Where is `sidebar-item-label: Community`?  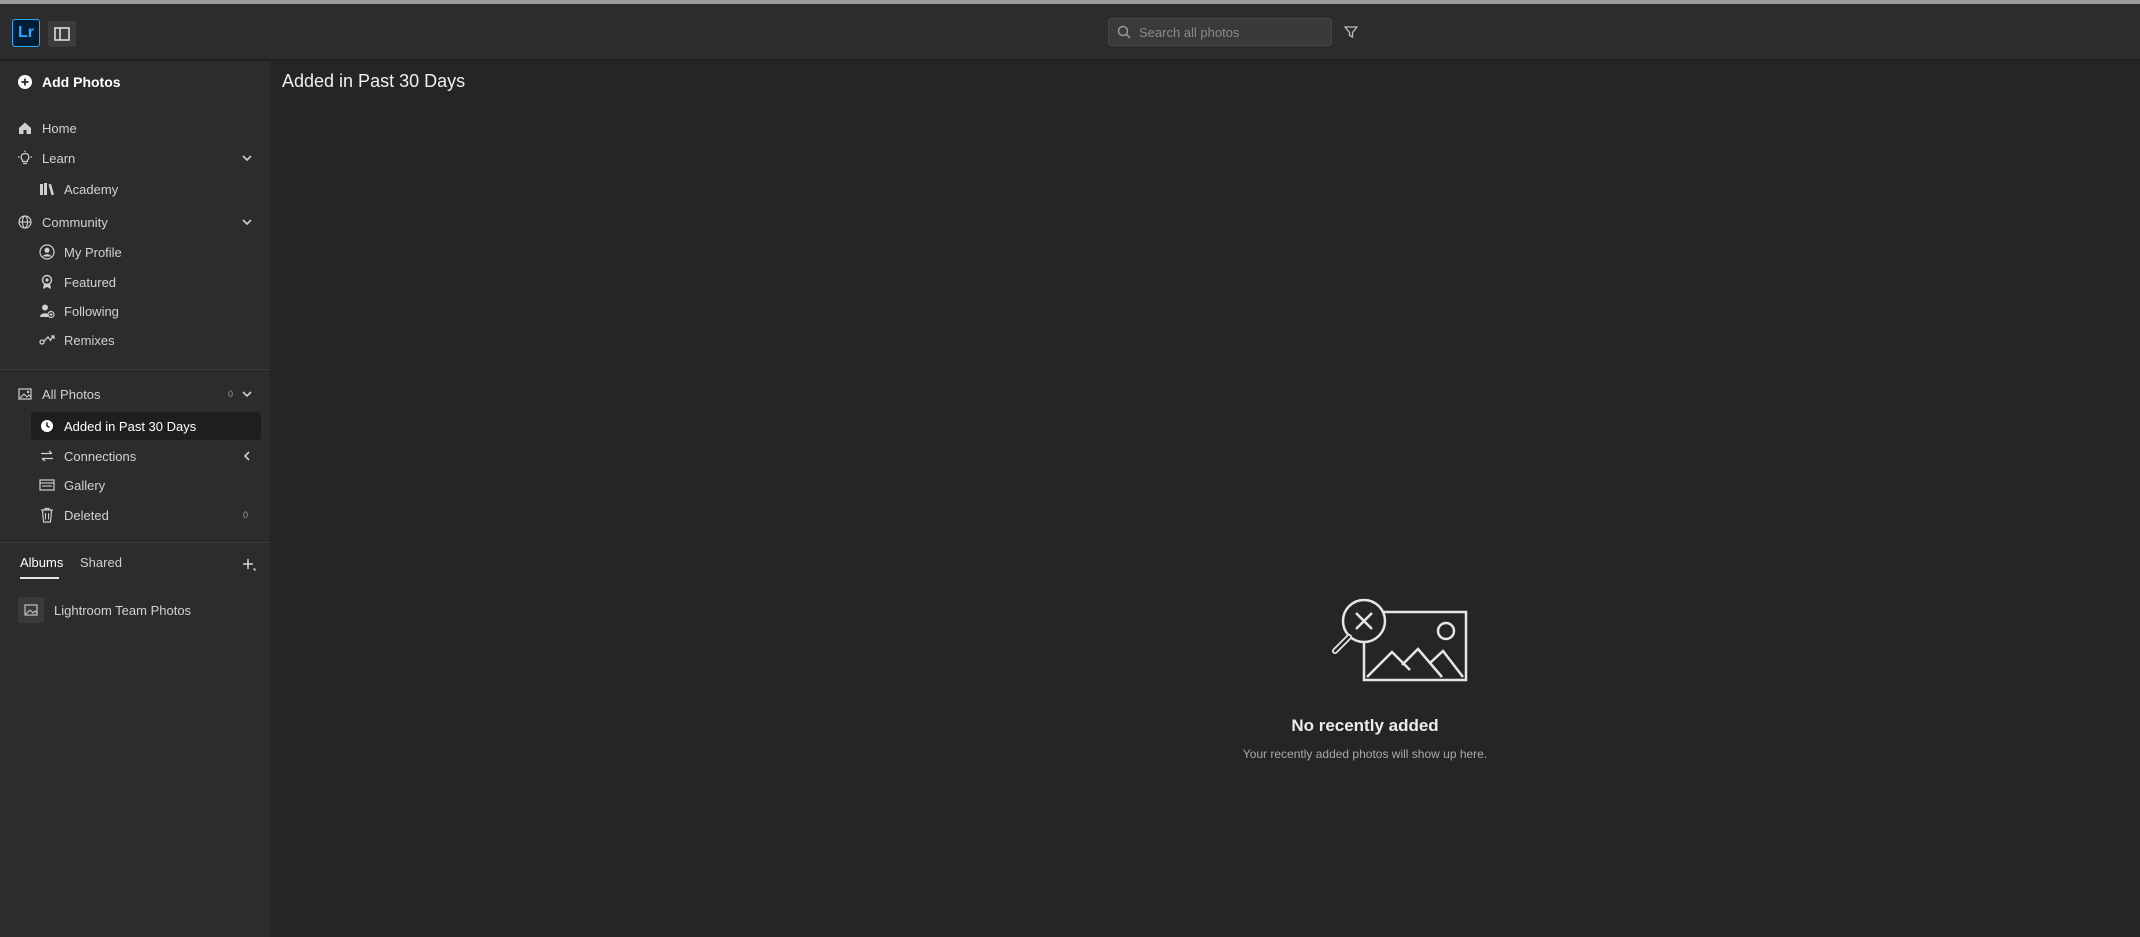 sidebar-item-label: Community is located at coordinates (75, 222).